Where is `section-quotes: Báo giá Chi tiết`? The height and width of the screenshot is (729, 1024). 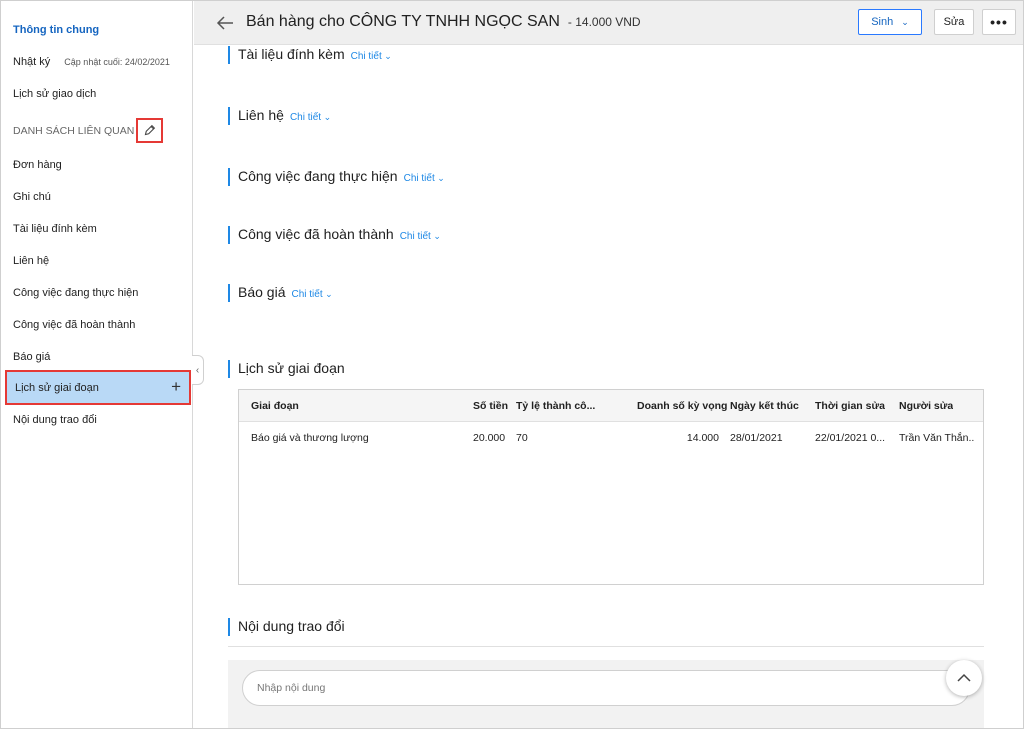
section-quotes: Báo giá Chi tiết is located at coordinates (280, 293).